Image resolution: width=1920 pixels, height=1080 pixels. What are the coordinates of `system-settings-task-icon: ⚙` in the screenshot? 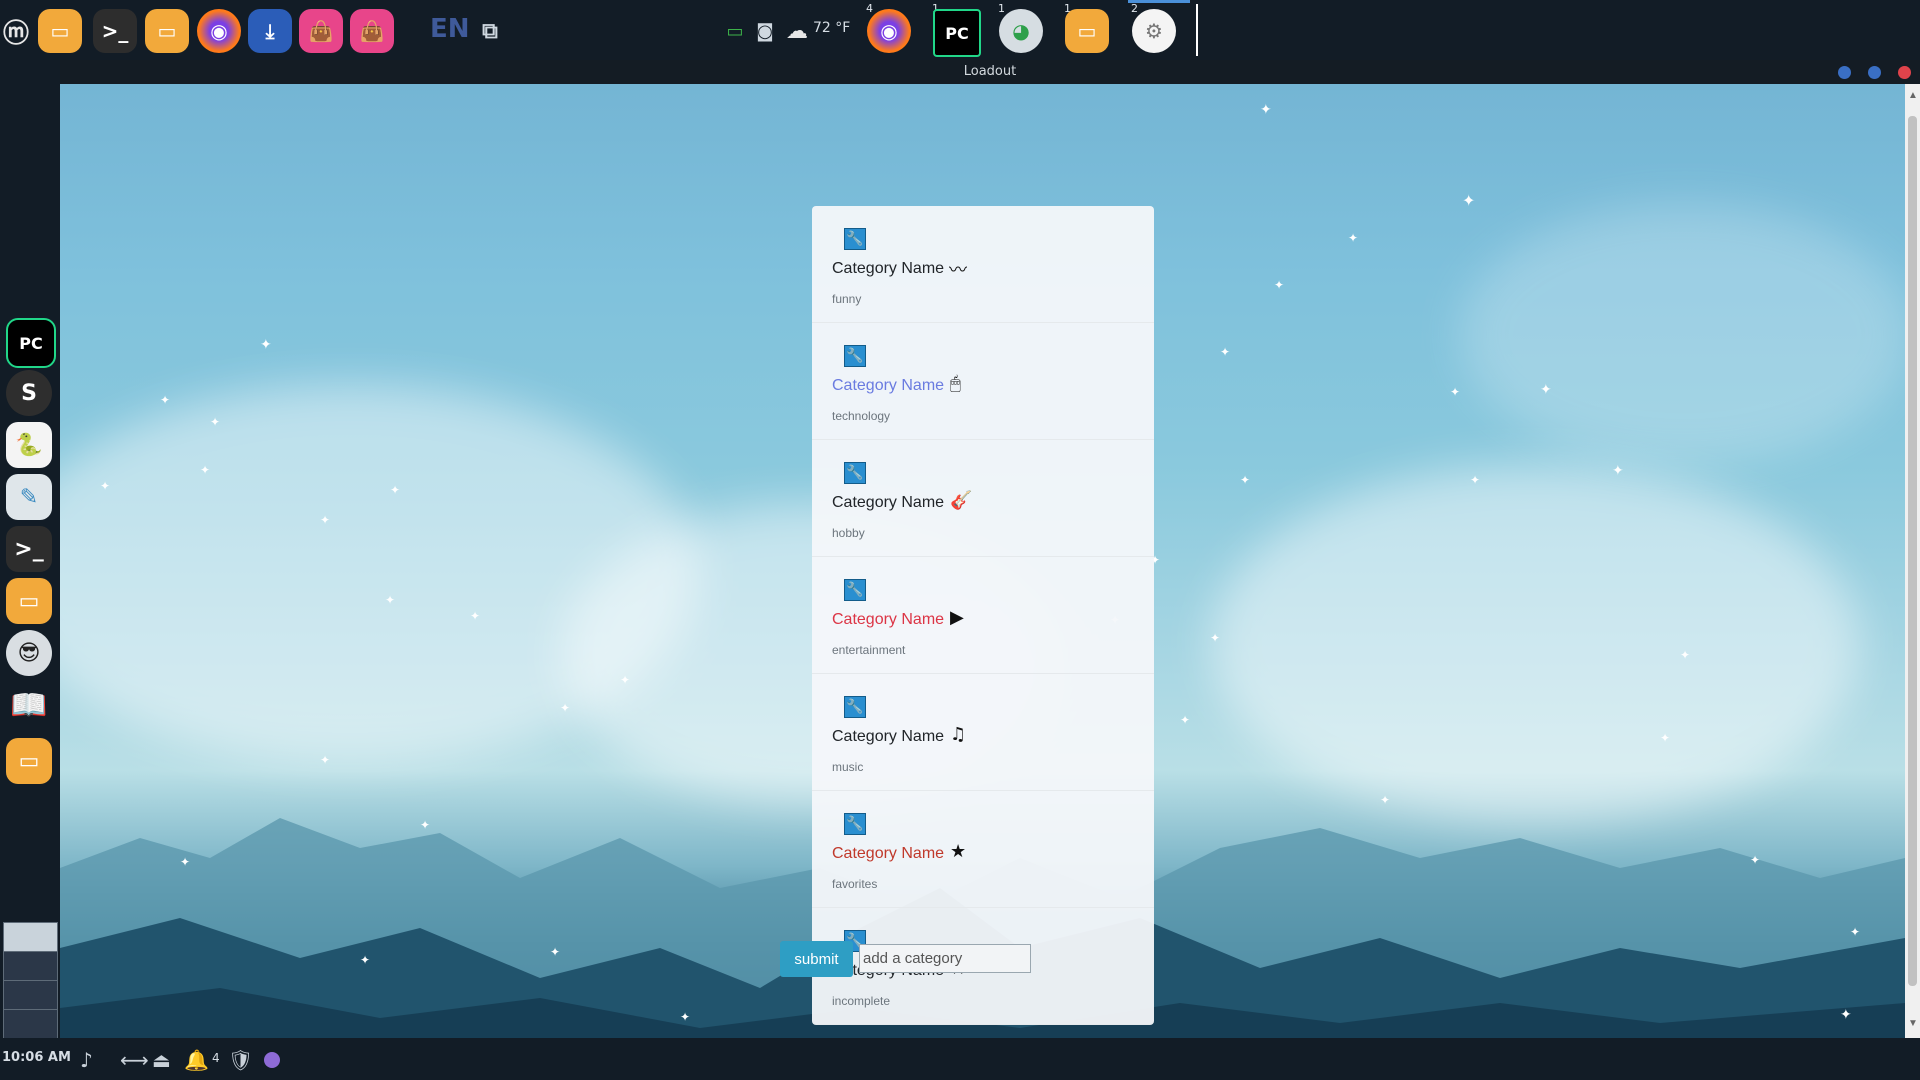 It's located at (1154, 31).